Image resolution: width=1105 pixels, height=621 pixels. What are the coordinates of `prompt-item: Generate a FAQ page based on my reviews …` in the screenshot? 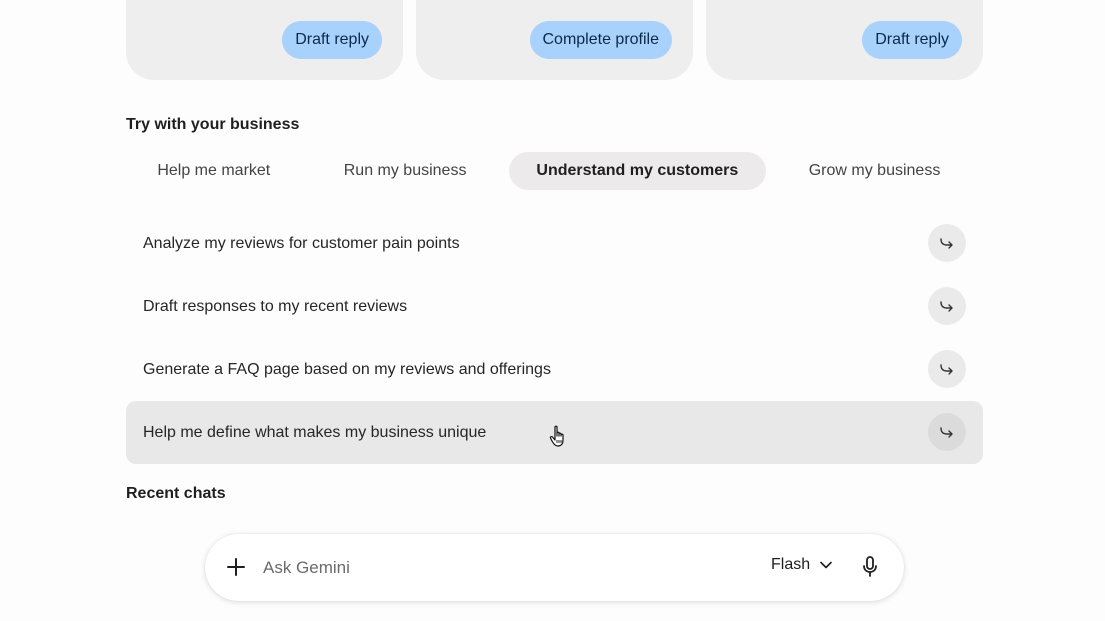 It's located at (554, 369).